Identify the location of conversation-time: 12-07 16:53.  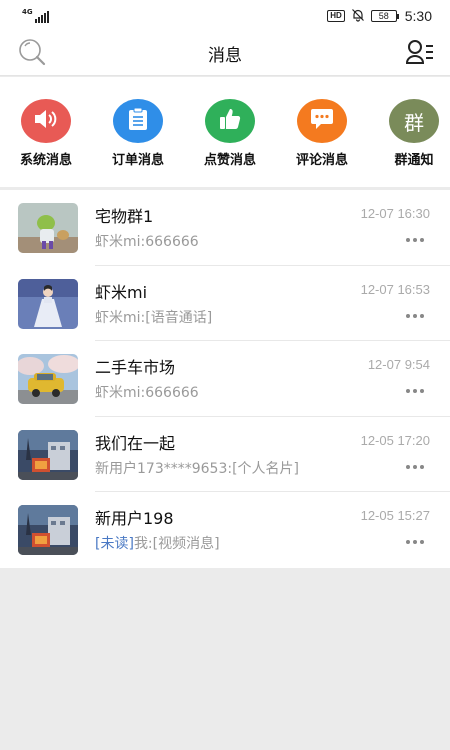
(395, 289).